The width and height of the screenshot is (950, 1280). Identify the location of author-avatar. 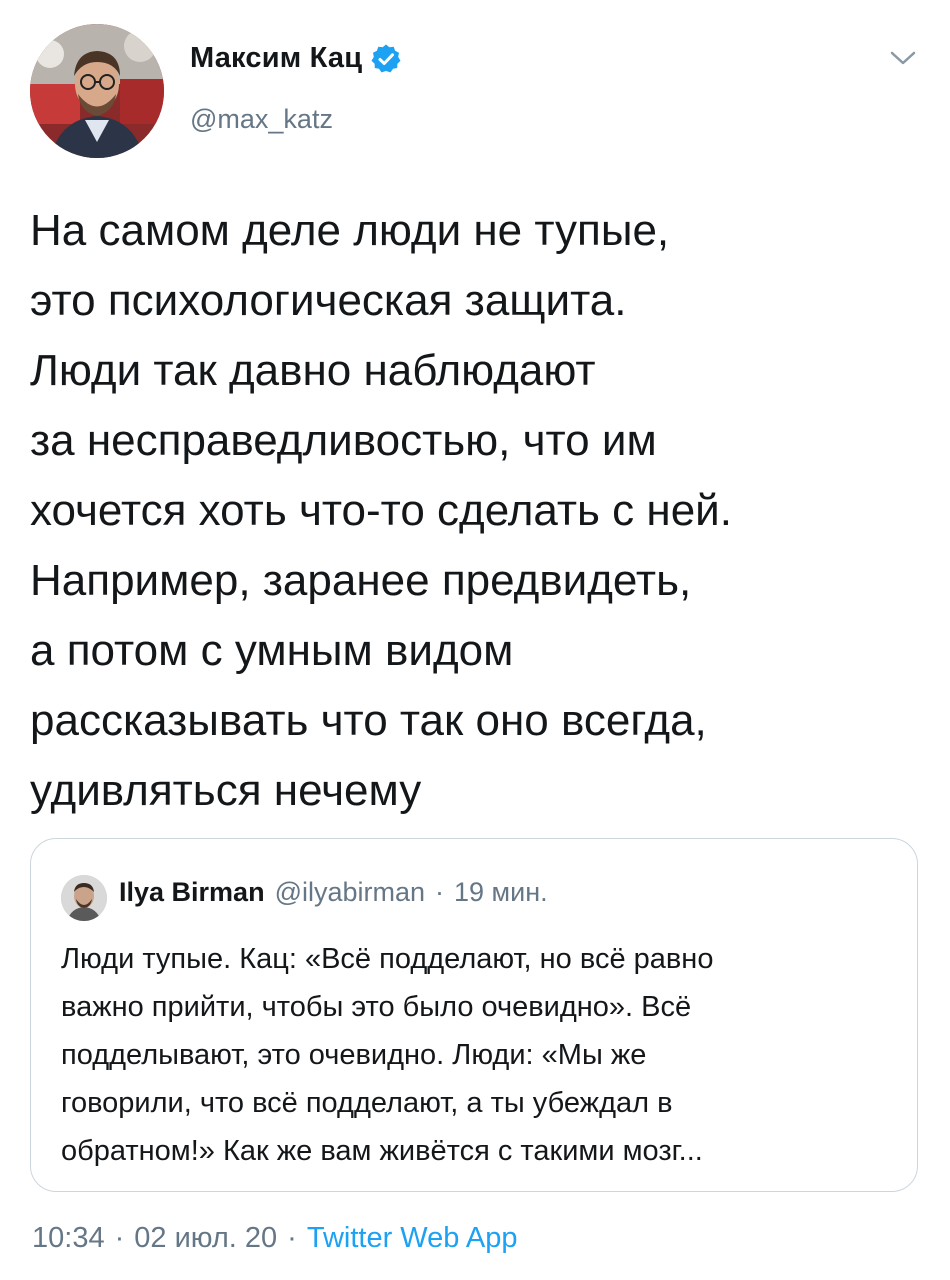
(97, 91).